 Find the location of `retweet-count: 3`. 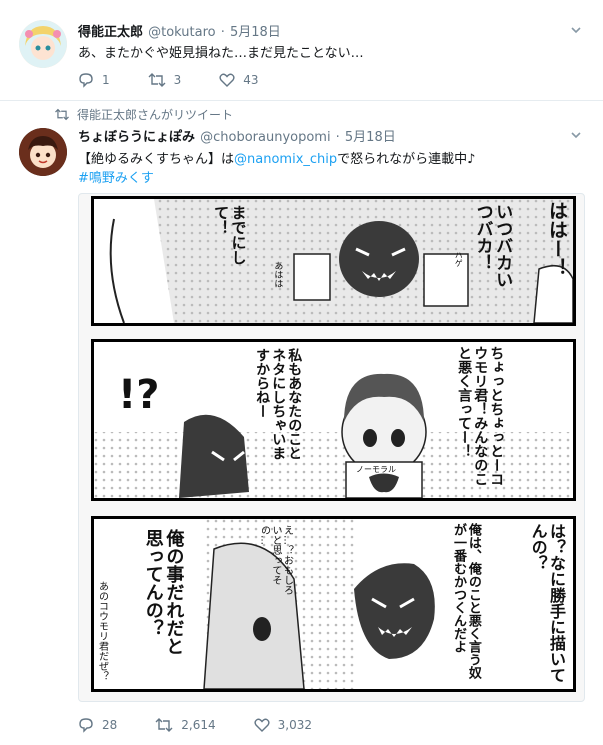

retweet-count: 3 is located at coordinates (177, 80).